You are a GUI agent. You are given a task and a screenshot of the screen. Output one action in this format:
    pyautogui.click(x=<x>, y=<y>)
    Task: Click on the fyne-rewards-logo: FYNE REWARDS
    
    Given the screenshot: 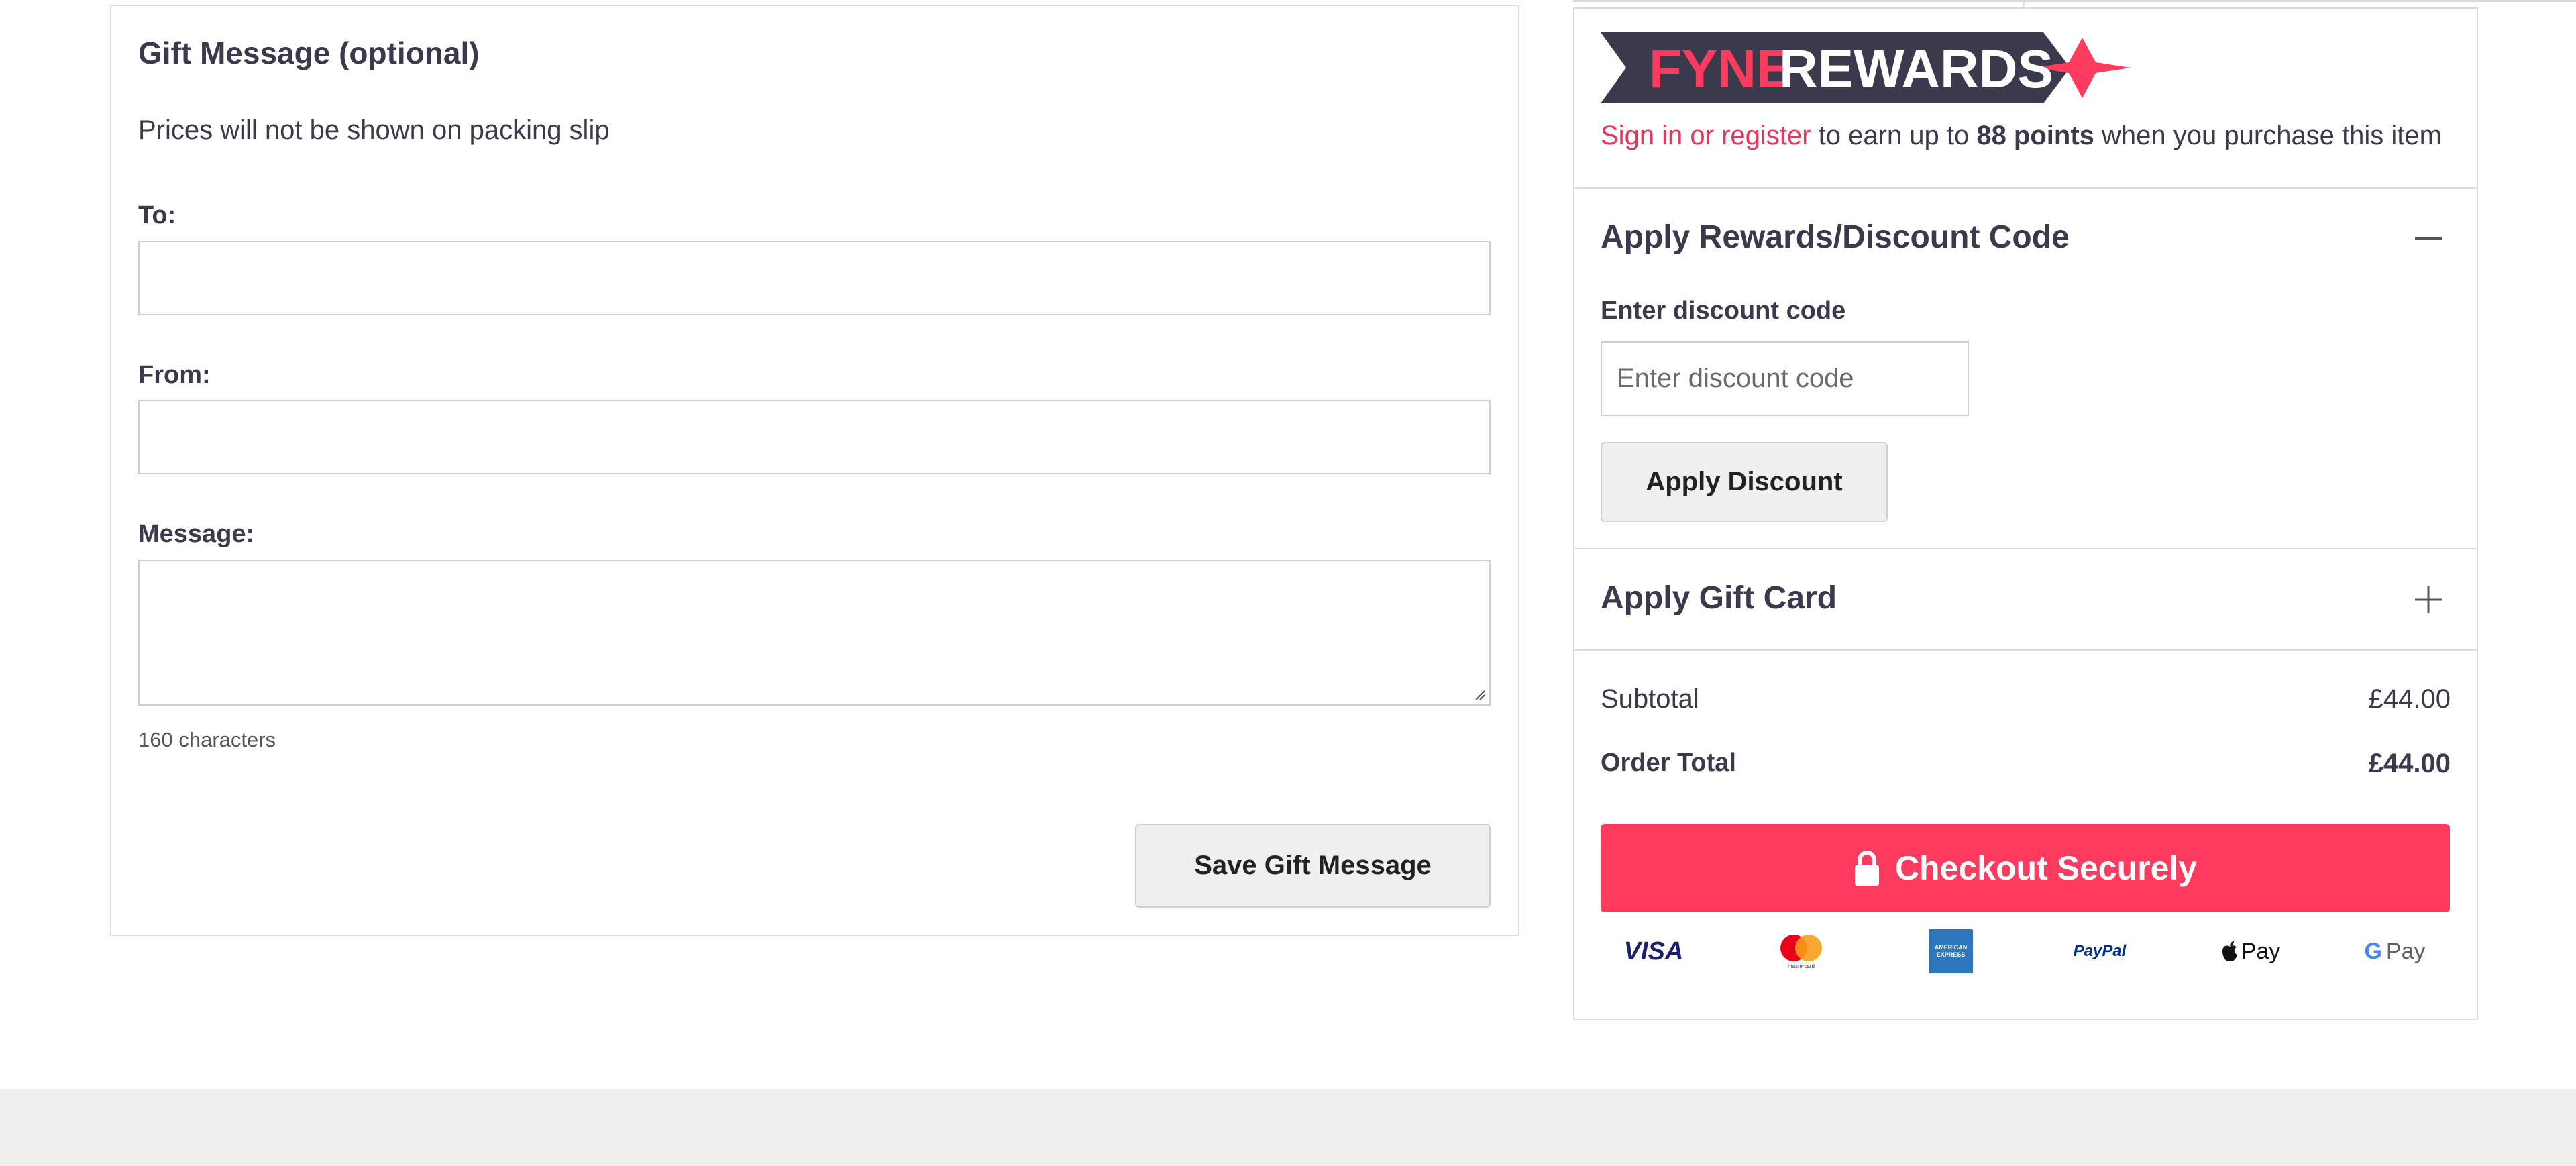 What is the action you would take?
    pyautogui.click(x=1866, y=67)
    